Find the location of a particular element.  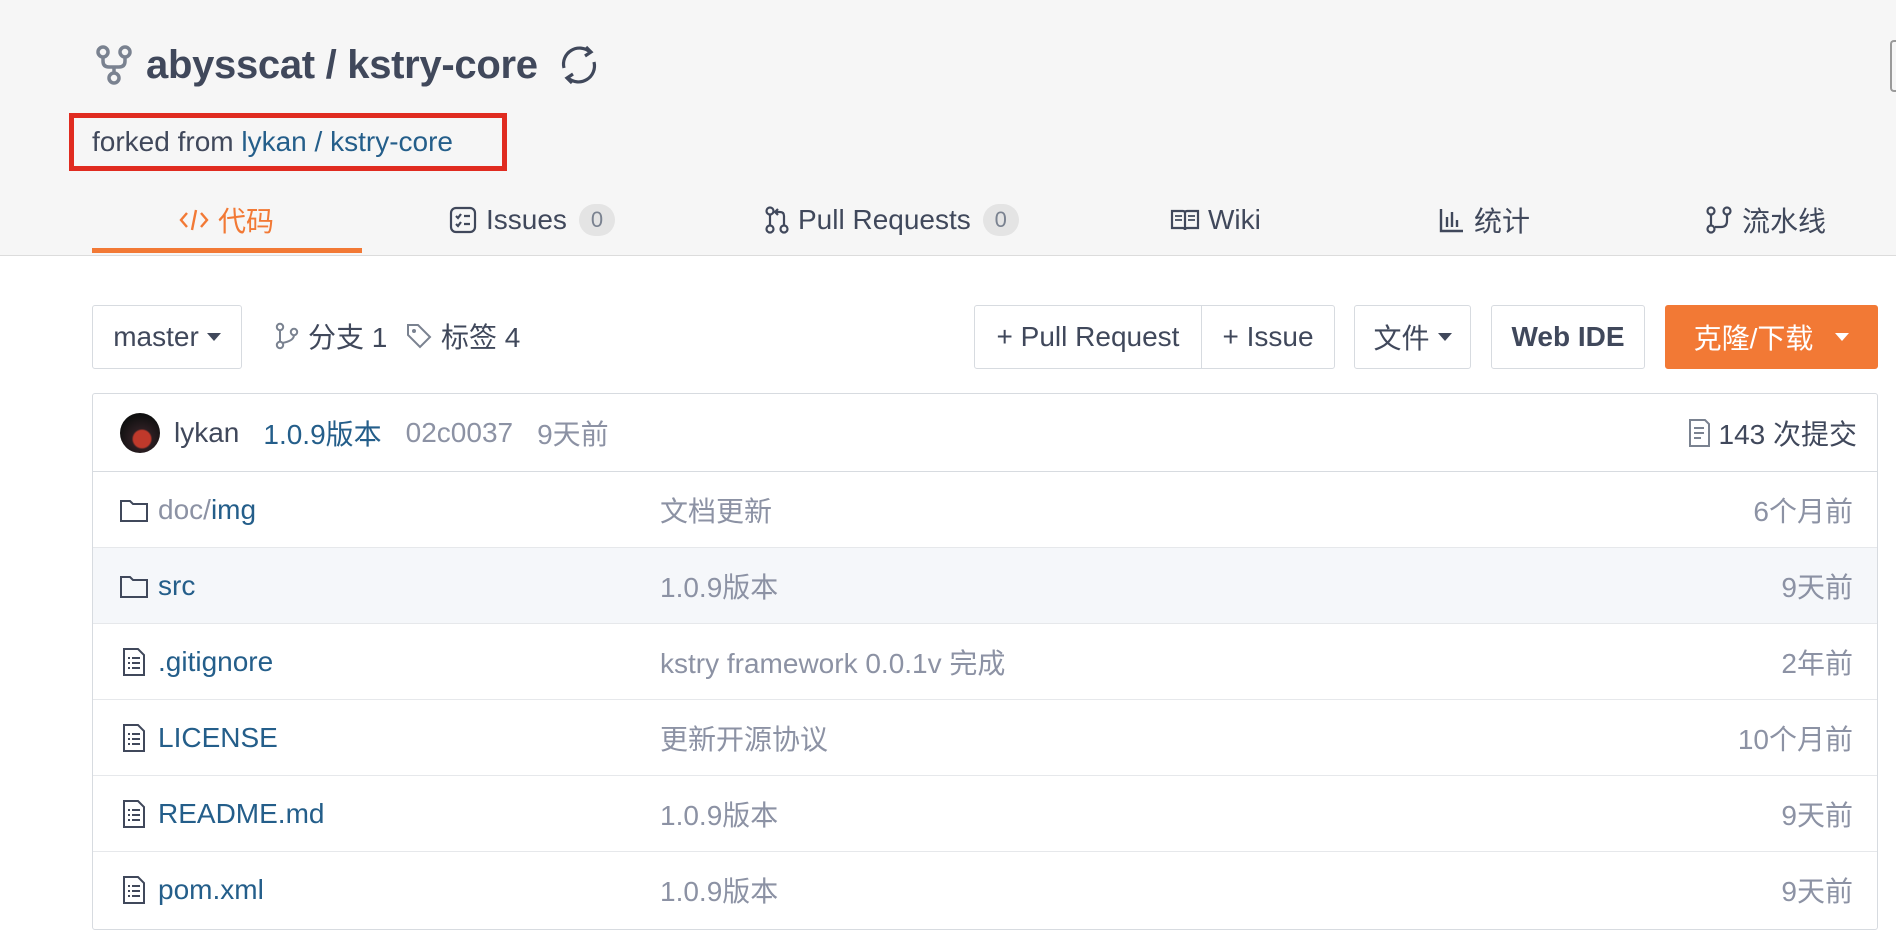

file-row: .gitignore kstry framework 0.0.1v 完成 2年前 is located at coordinates (985, 662).